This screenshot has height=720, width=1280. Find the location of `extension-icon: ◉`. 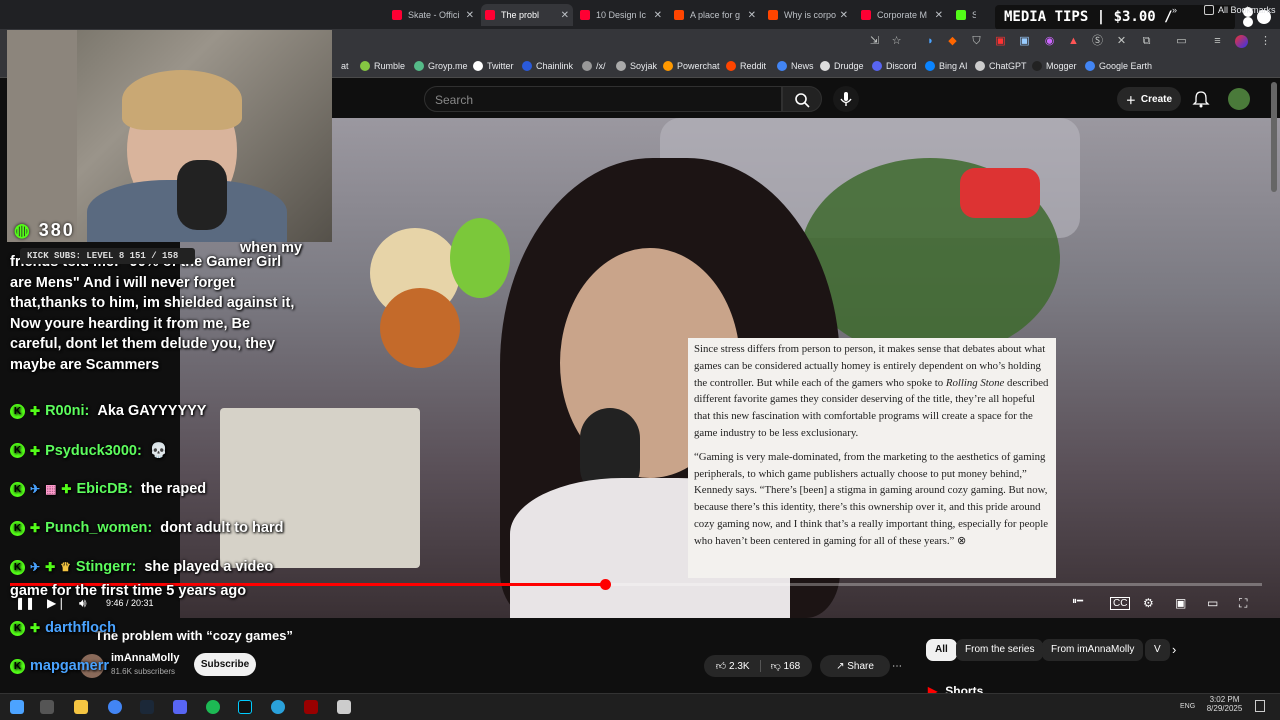

extension-icon: ◉ is located at coordinates (1049, 41).